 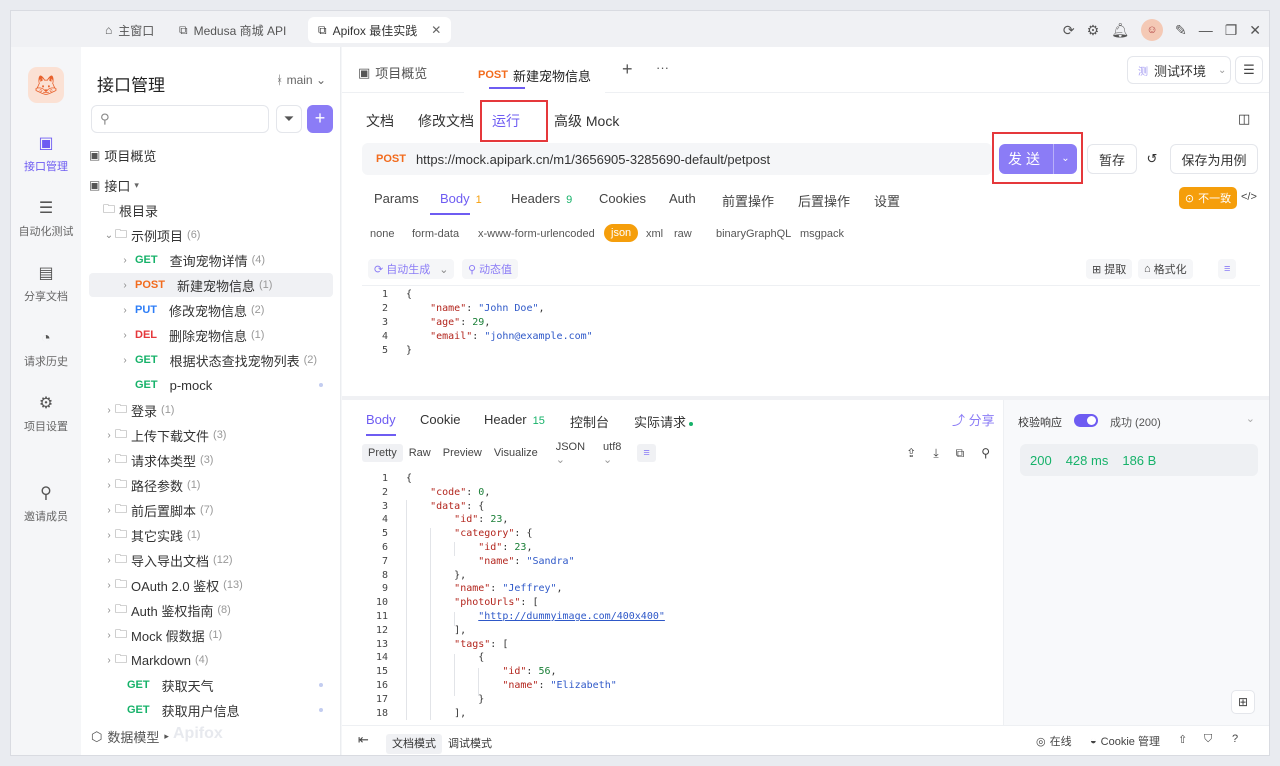 I want to click on body-type-msgpack: msgpack, so click(x=822, y=234).